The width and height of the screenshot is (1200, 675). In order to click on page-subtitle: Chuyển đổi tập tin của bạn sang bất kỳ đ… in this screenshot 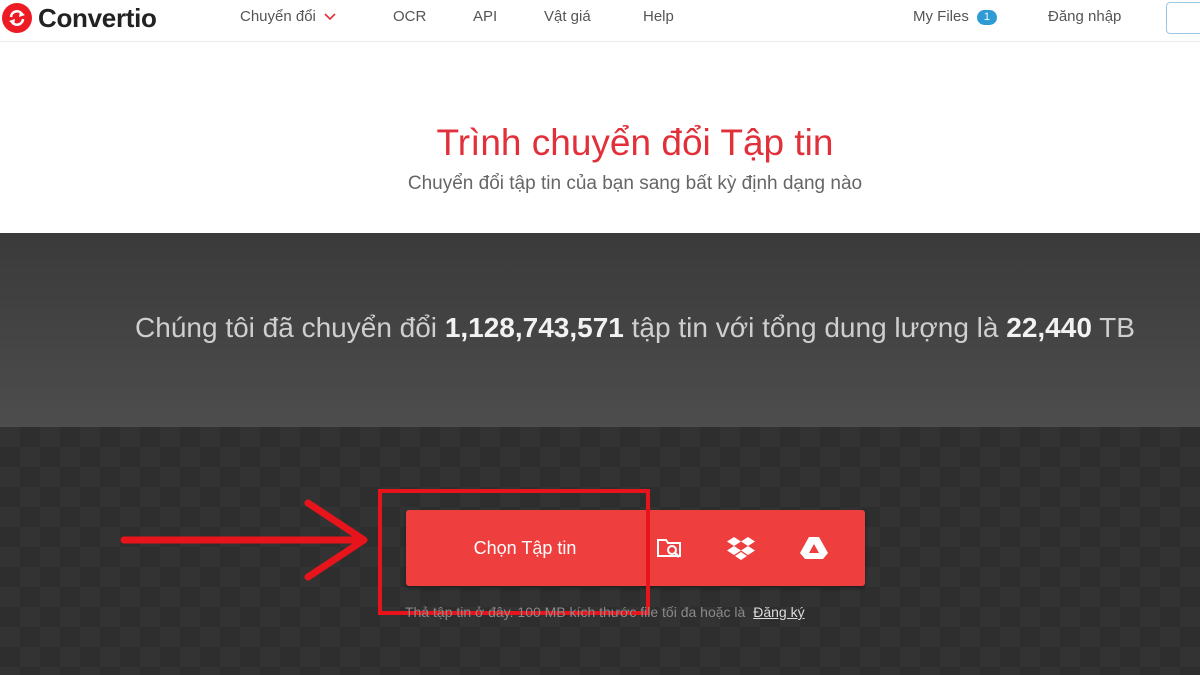, I will do `click(635, 183)`.